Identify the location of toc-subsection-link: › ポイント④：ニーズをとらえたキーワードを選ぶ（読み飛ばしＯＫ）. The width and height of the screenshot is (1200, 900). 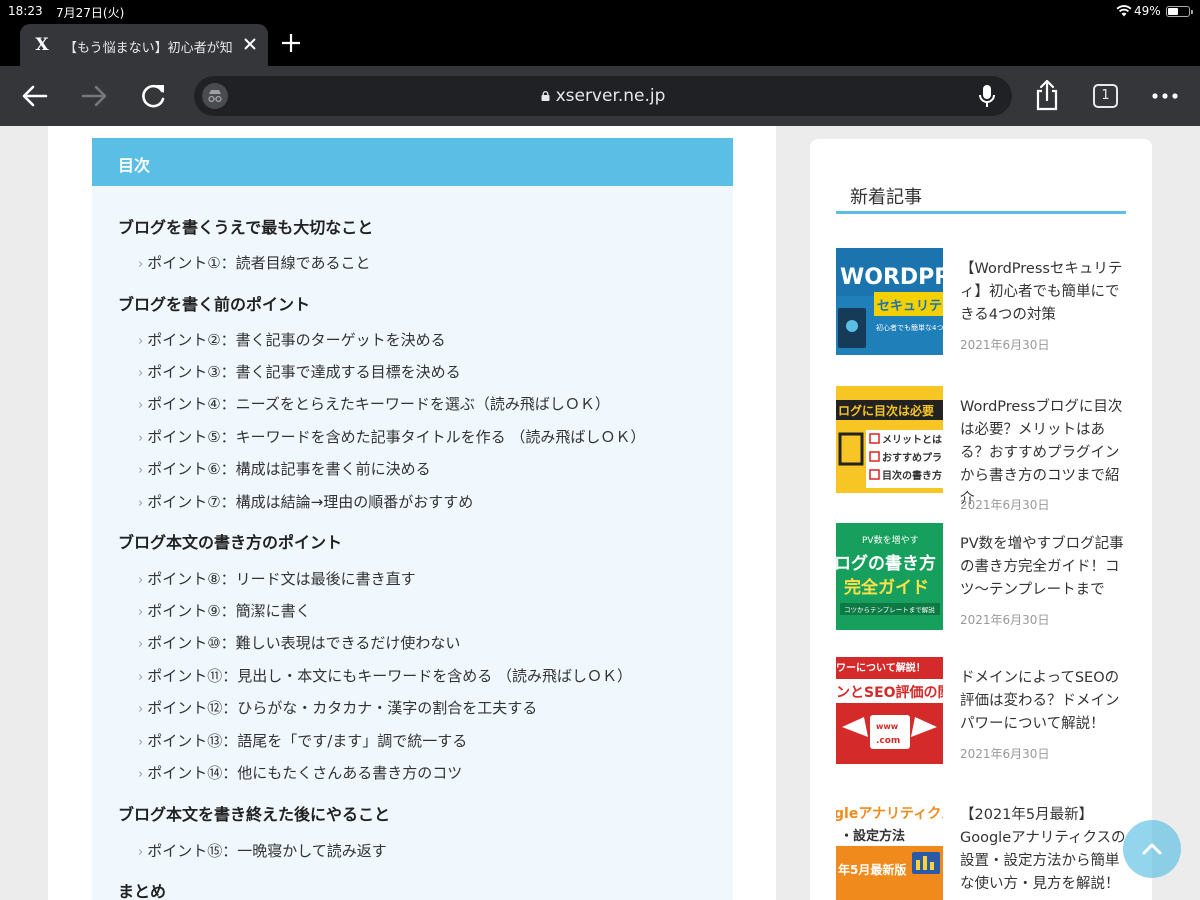
(374, 403).